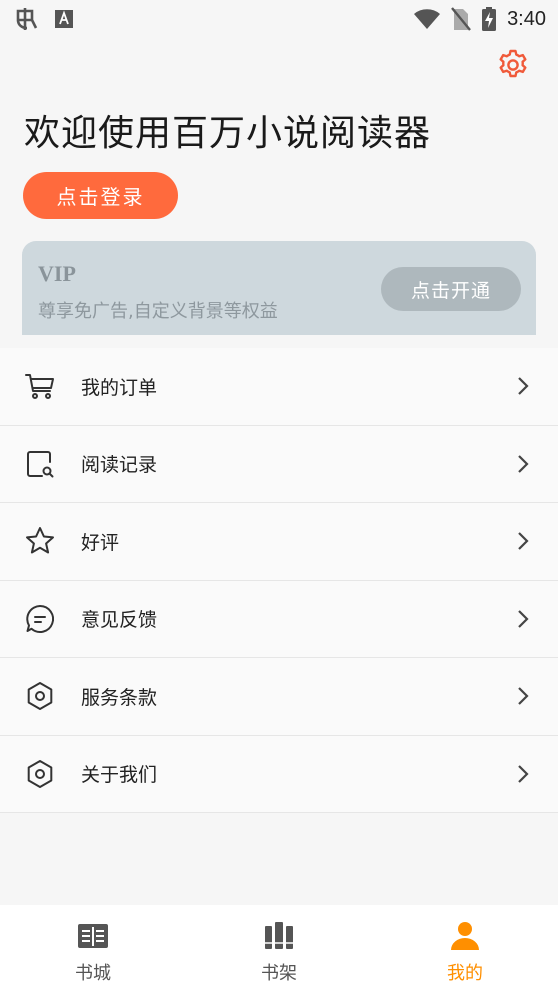  Describe the element at coordinates (279, 19) in the screenshot. I see `status-bar: 3:40` at that location.